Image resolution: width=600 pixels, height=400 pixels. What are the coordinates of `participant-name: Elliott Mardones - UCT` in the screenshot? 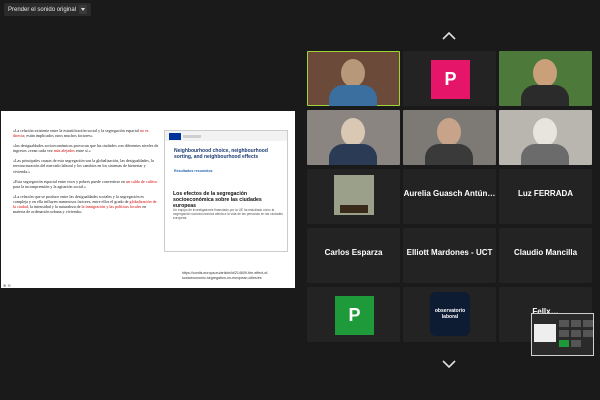 It's located at (449, 252).